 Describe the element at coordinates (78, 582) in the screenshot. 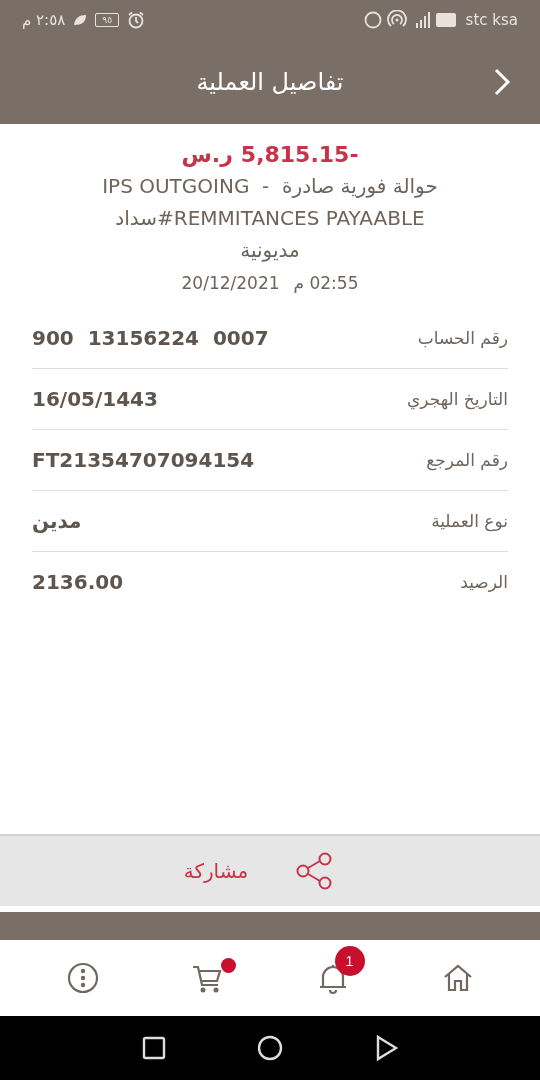

I see `detail-value: 2136.00` at that location.